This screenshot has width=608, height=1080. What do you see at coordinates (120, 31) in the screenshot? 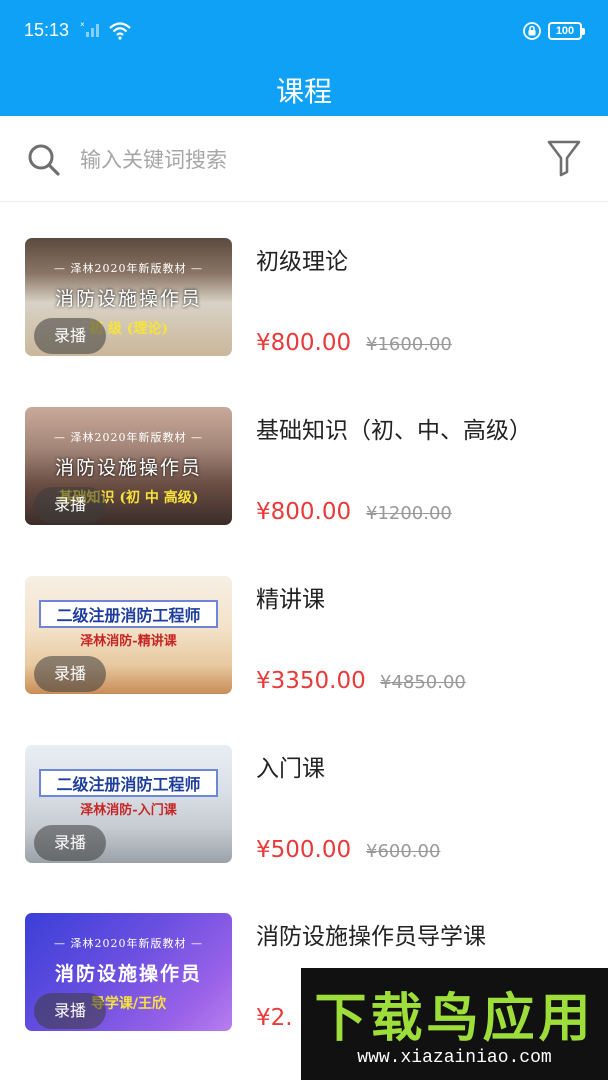
I see `wifi-icon` at bounding box center [120, 31].